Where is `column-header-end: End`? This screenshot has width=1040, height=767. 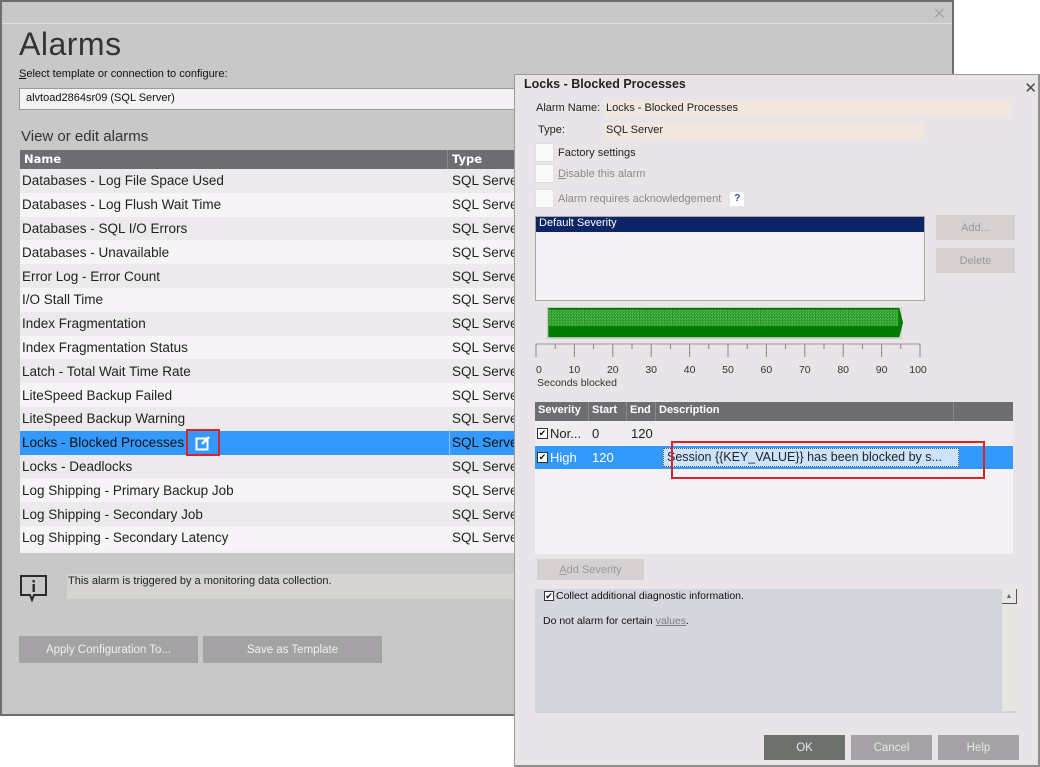
column-header-end: End is located at coordinates (641, 411).